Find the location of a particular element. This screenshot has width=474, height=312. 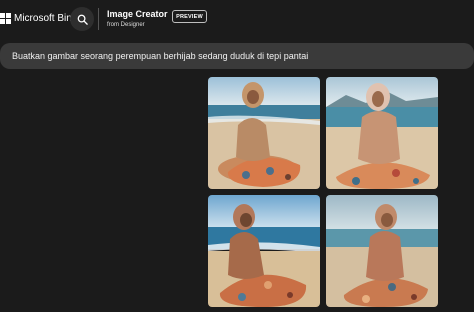

result-image-2-art is located at coordinates (382, 133).